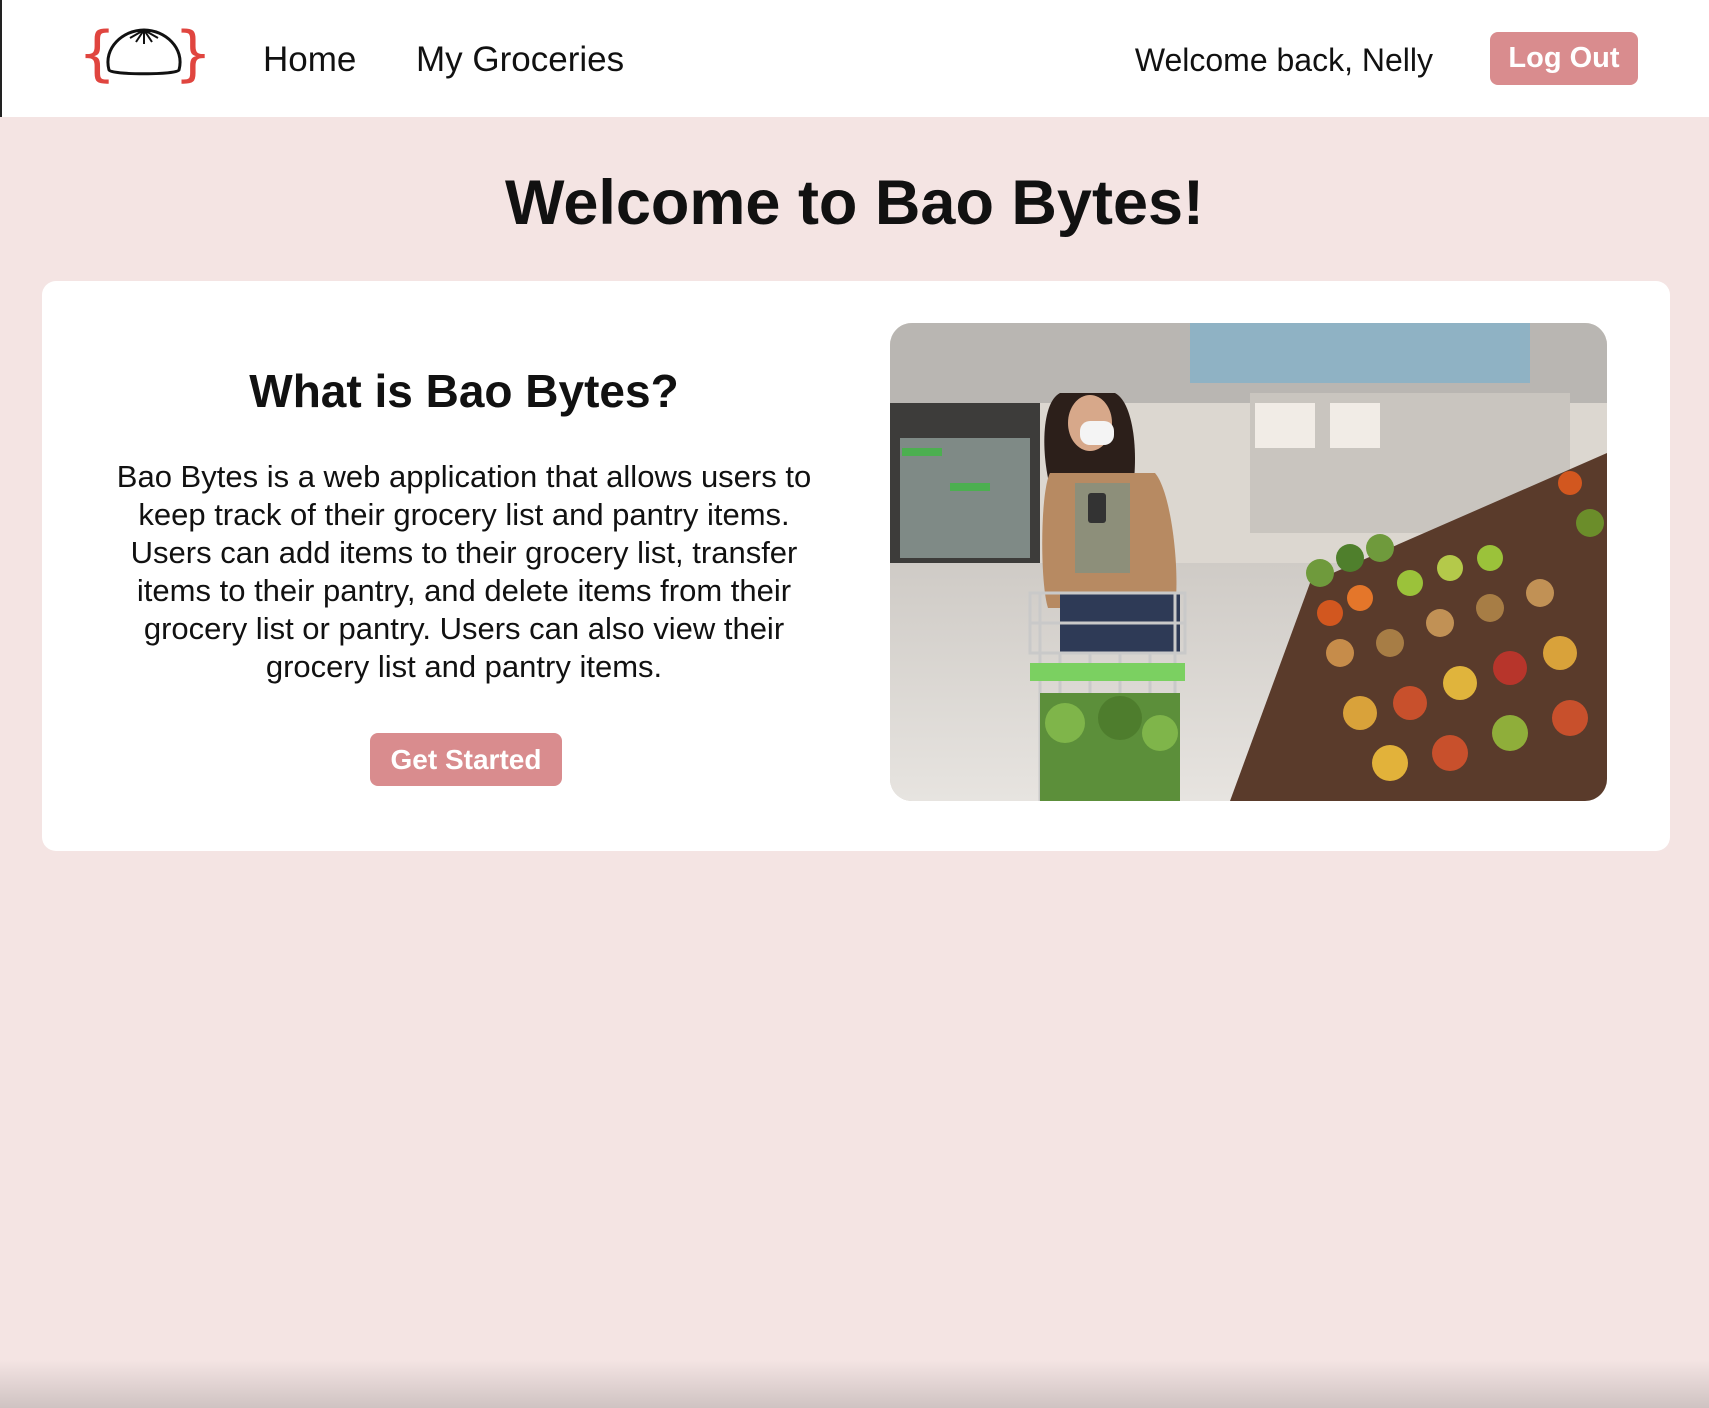 The image size is (1709, 1408). What do you see at coordinates (854, 203) in the screenshot?
I see `page-title: Welcome to Bao Bytes!` at bounding box center [854, 203].